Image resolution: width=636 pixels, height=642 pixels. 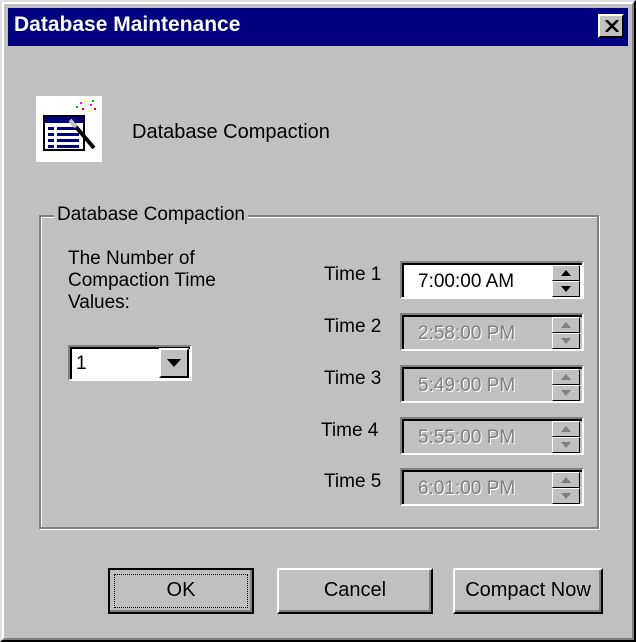 I want to click on title-bar: Database Maintenance, so click(x=318, y=27).